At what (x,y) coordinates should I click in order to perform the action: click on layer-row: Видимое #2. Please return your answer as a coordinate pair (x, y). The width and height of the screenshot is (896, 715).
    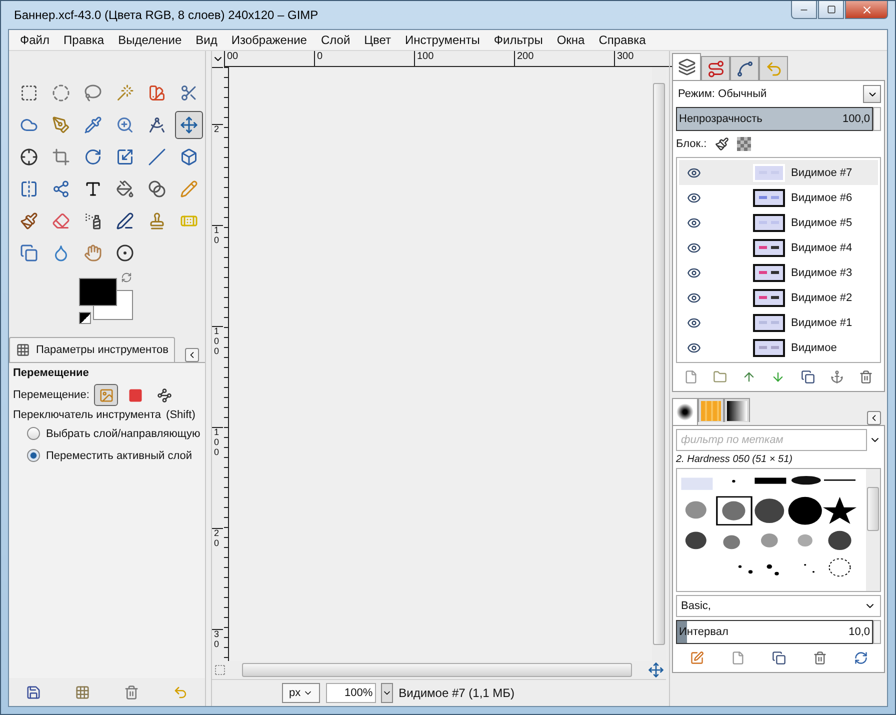
    Looking at the image, I should click on (778, 297).